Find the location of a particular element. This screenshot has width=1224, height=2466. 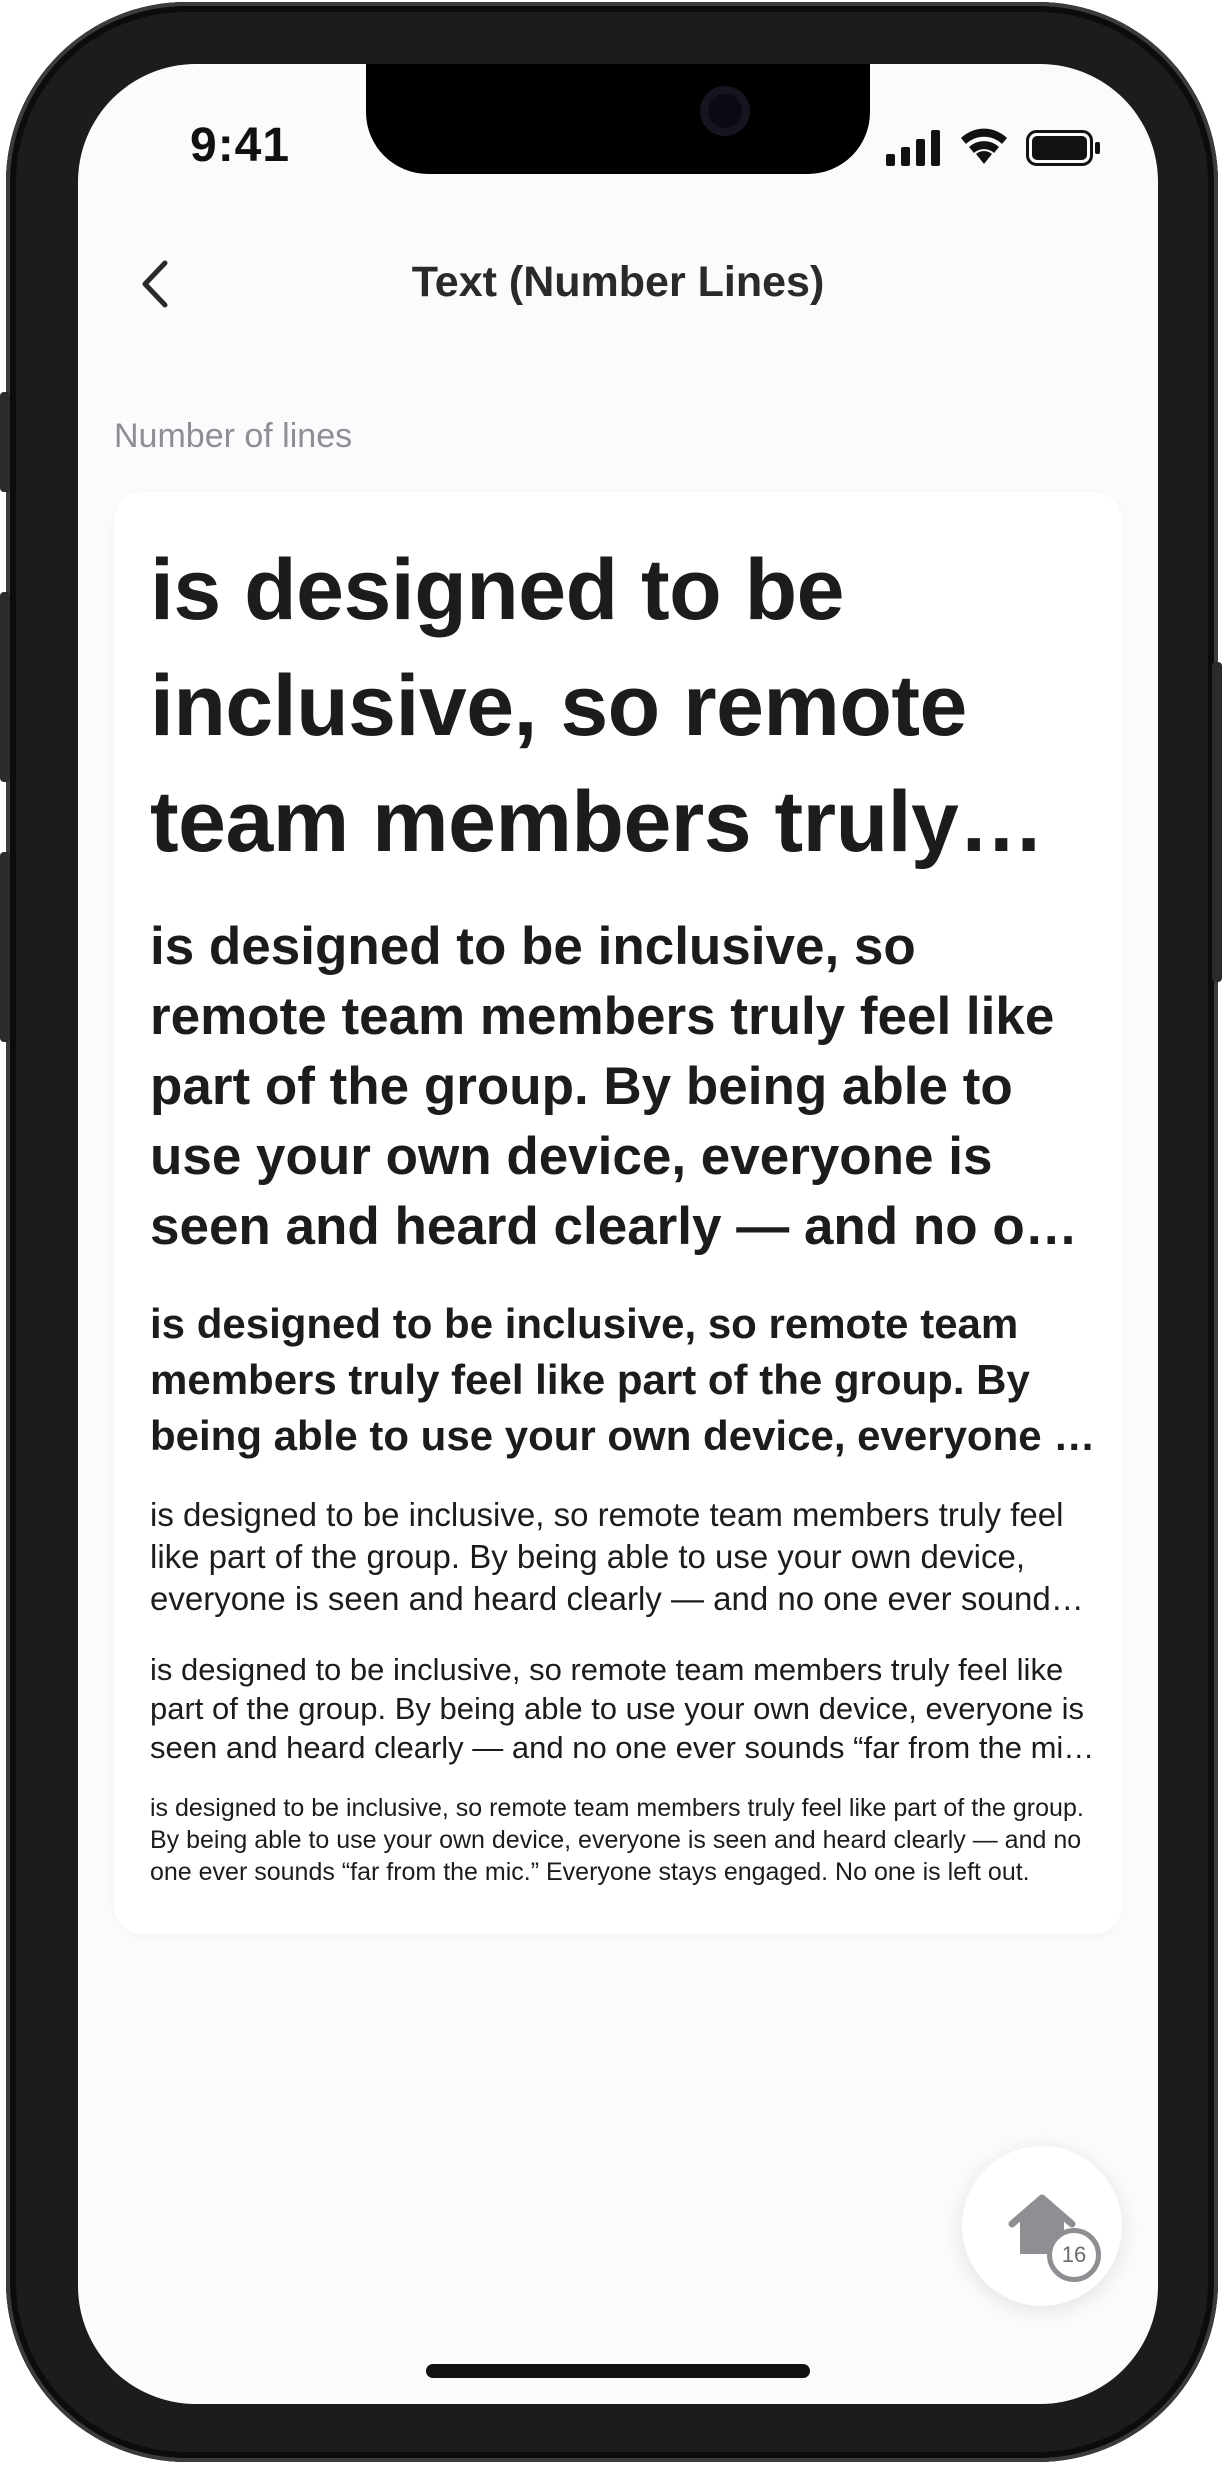

home-indicator is located at coordinates (618, 2371).